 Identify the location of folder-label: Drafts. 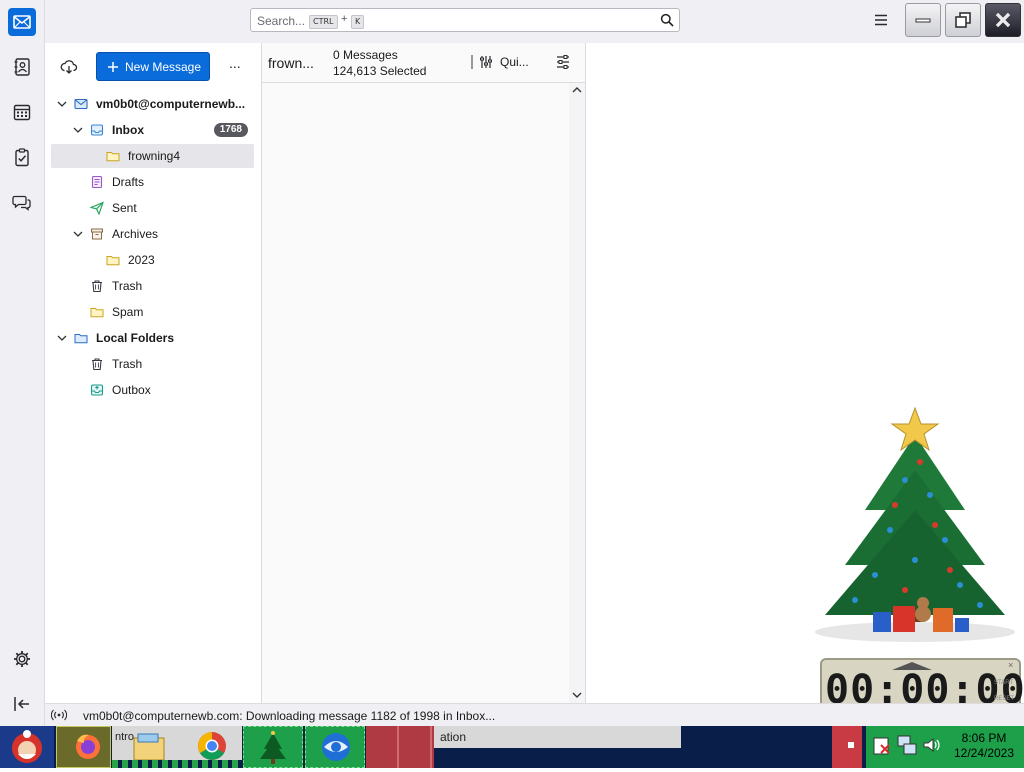
(128, 182).